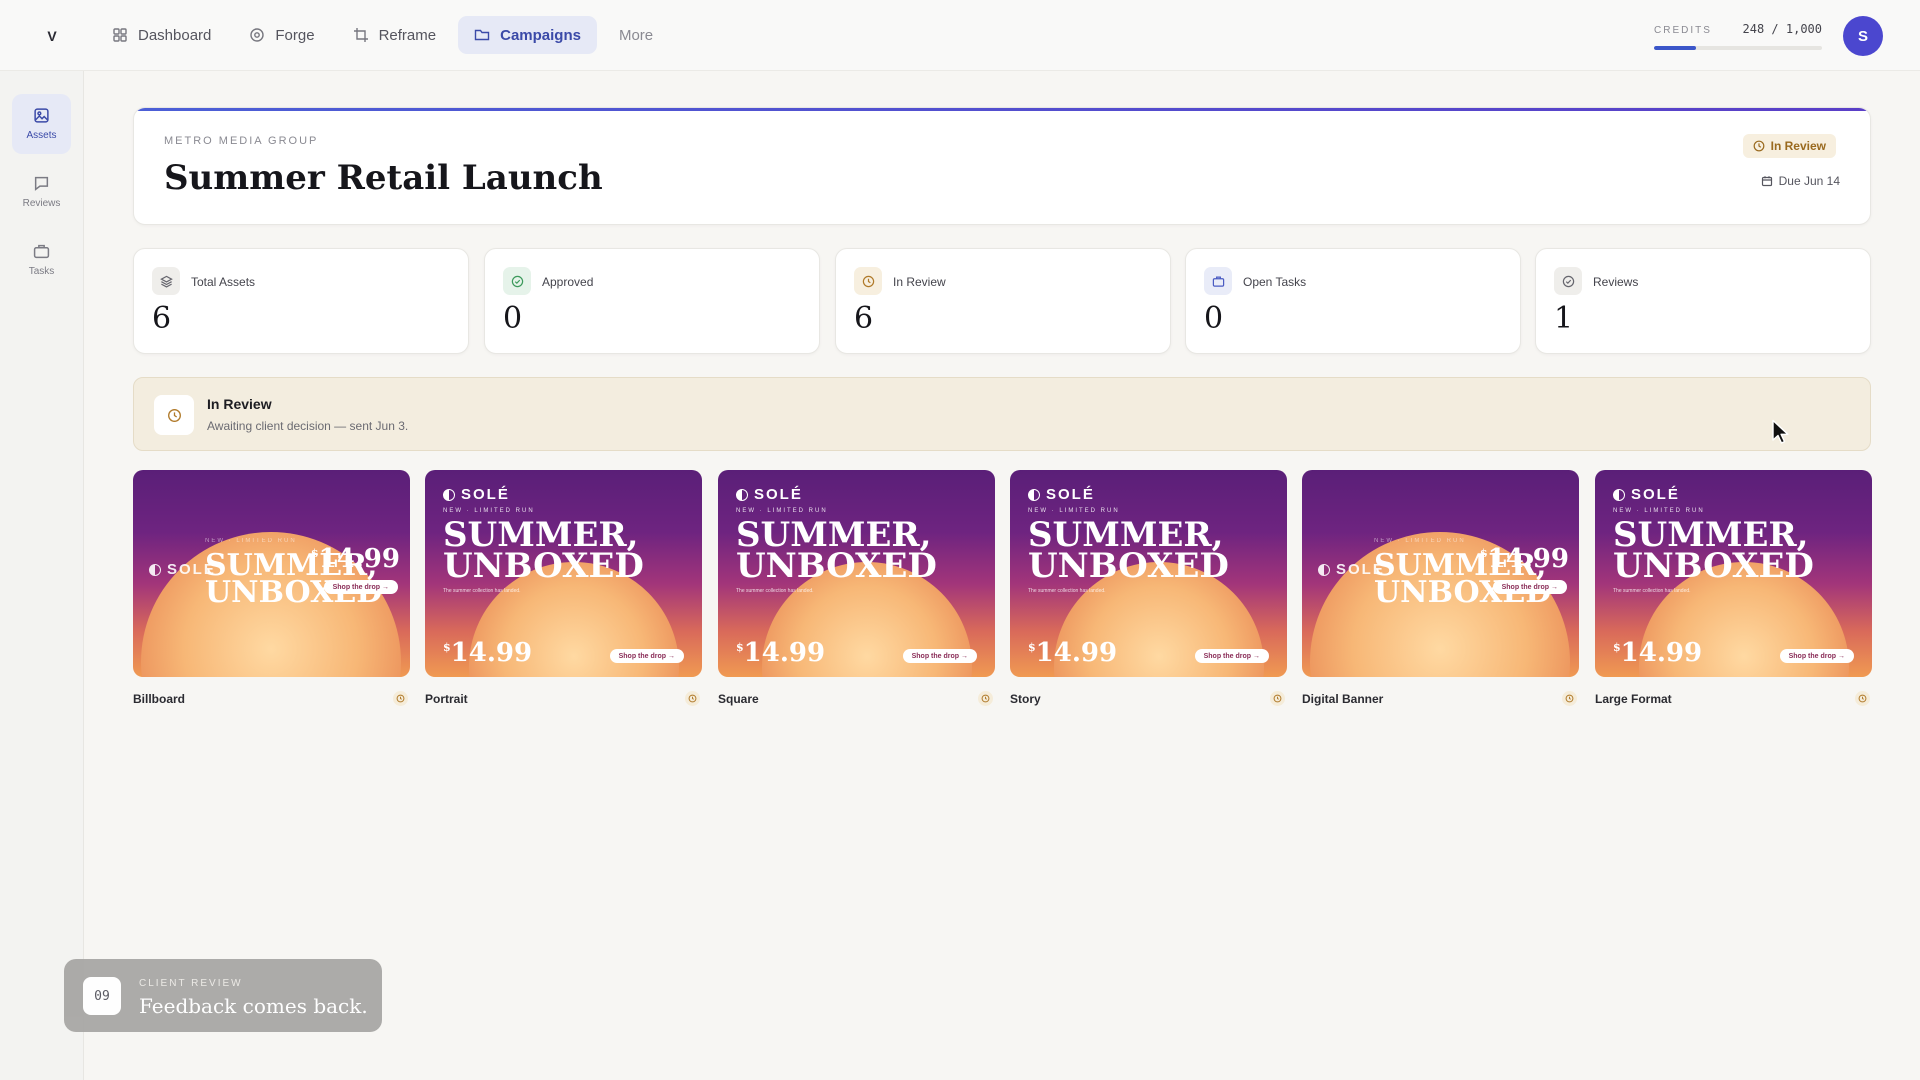 The height and width of the screenshot is (1080, 1920). What do you see at coordinates (563, 698) in the screenshot?
I see `asset-footer: Portrait` at bounding box center [563, 698].